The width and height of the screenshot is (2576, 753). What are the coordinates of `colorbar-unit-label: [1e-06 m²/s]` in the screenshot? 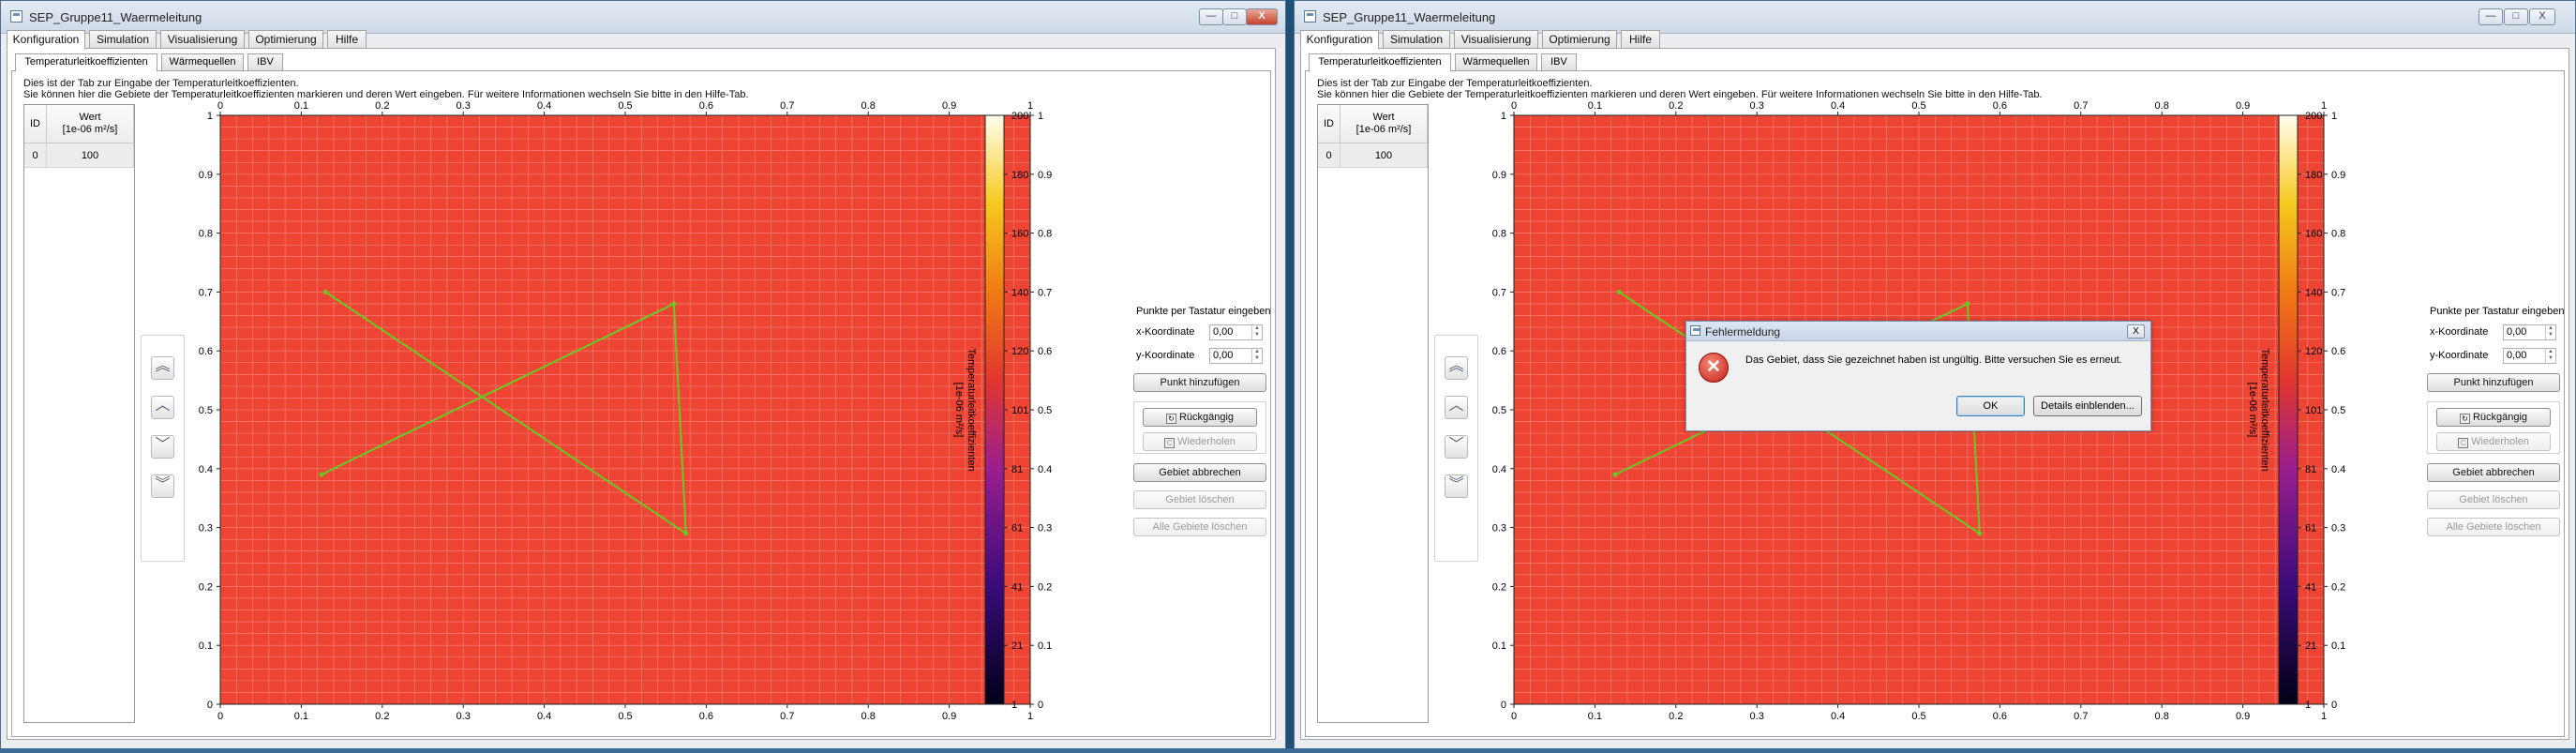 It's located at (959, 410).